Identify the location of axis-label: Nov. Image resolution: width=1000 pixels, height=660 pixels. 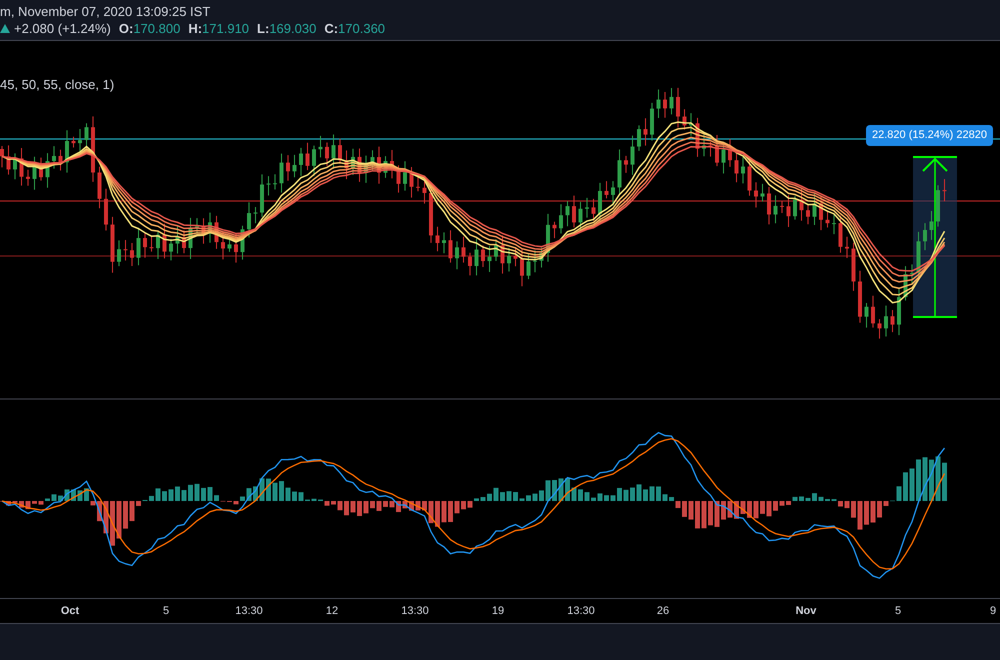
(806, 611).